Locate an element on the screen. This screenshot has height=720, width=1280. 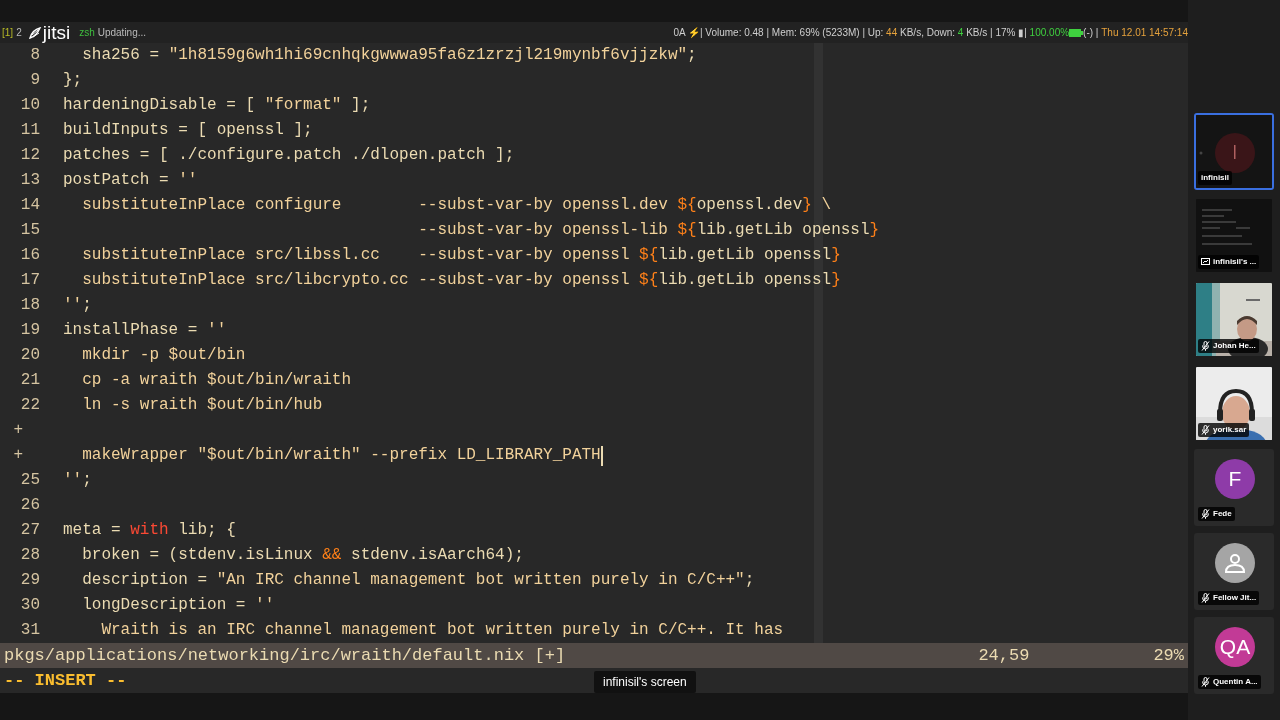
line-number: 9 is located at coordinates (34, 80).